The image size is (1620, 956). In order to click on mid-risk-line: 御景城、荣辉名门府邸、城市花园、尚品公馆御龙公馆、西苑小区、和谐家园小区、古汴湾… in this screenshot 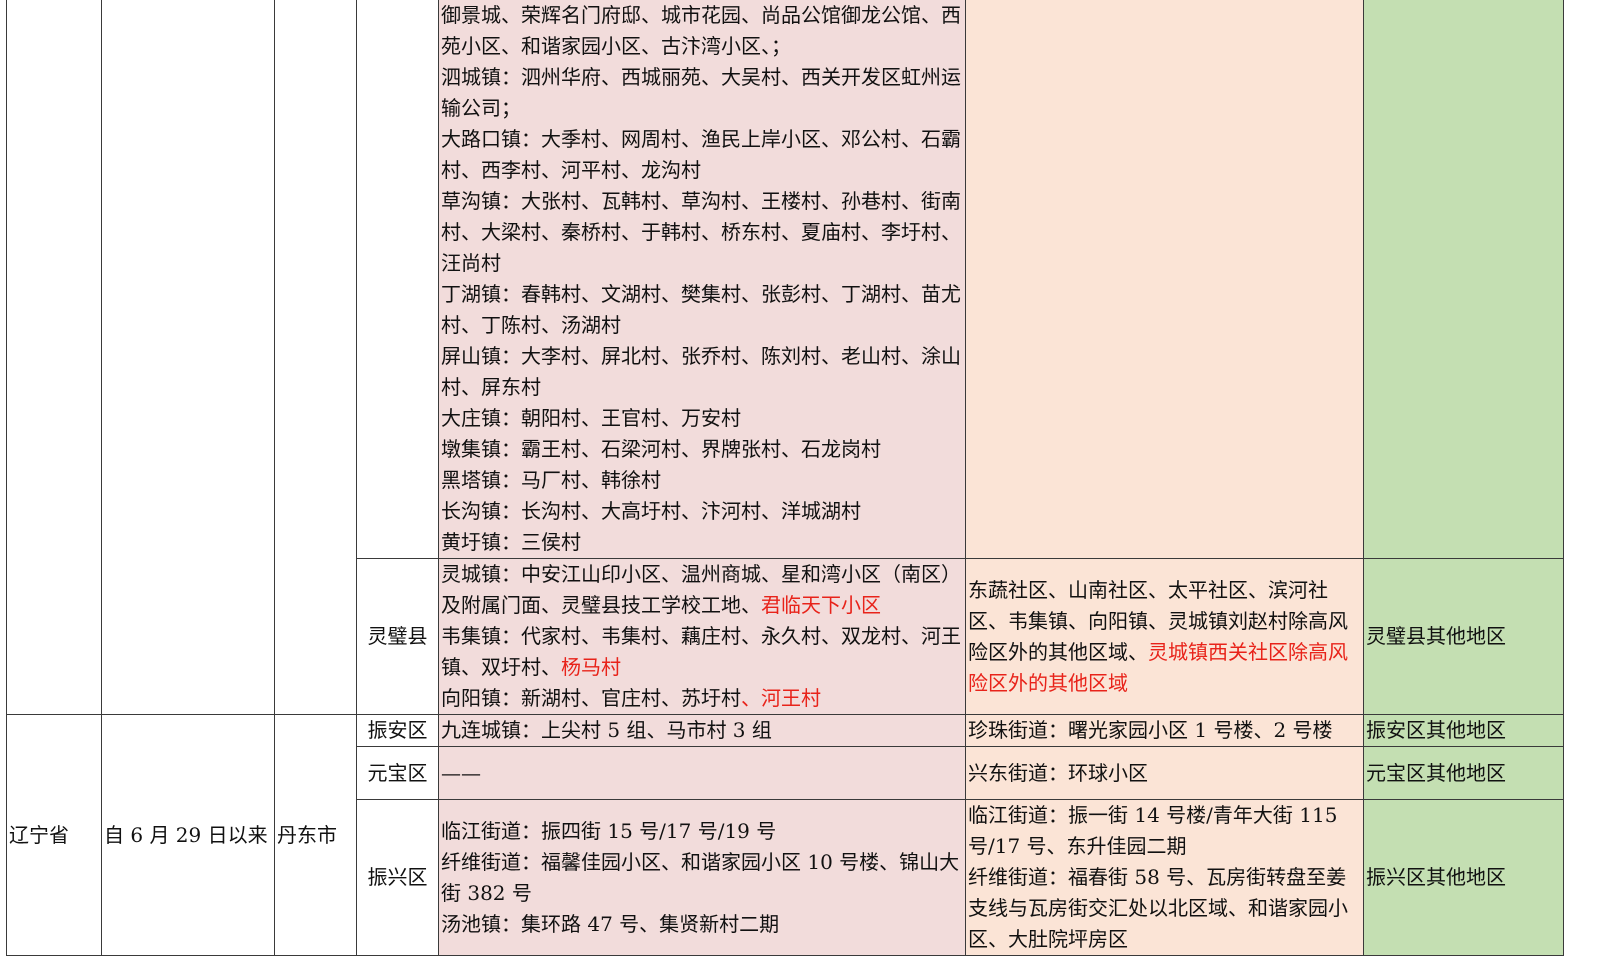, I will do `click(701, 30)`.